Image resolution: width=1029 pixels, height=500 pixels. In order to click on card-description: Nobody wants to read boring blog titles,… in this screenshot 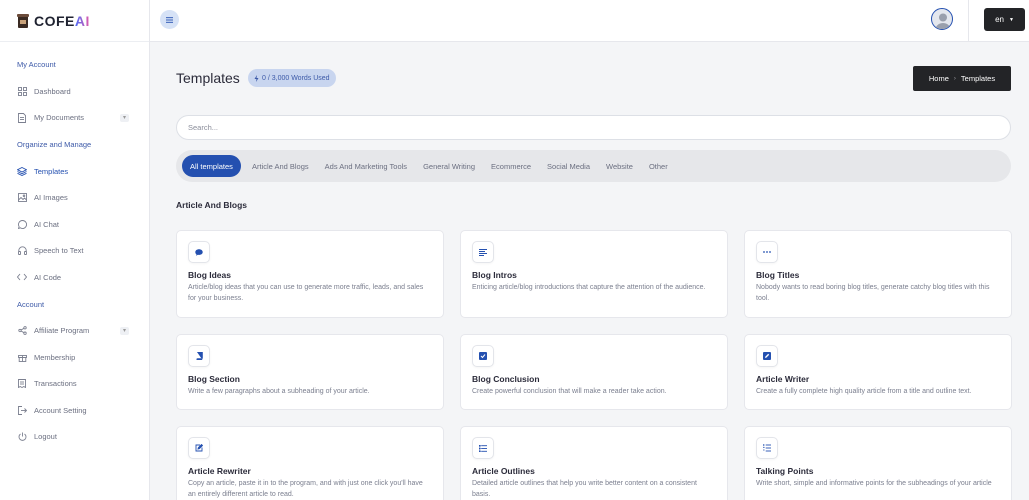, I will do `click(873, 293)`.